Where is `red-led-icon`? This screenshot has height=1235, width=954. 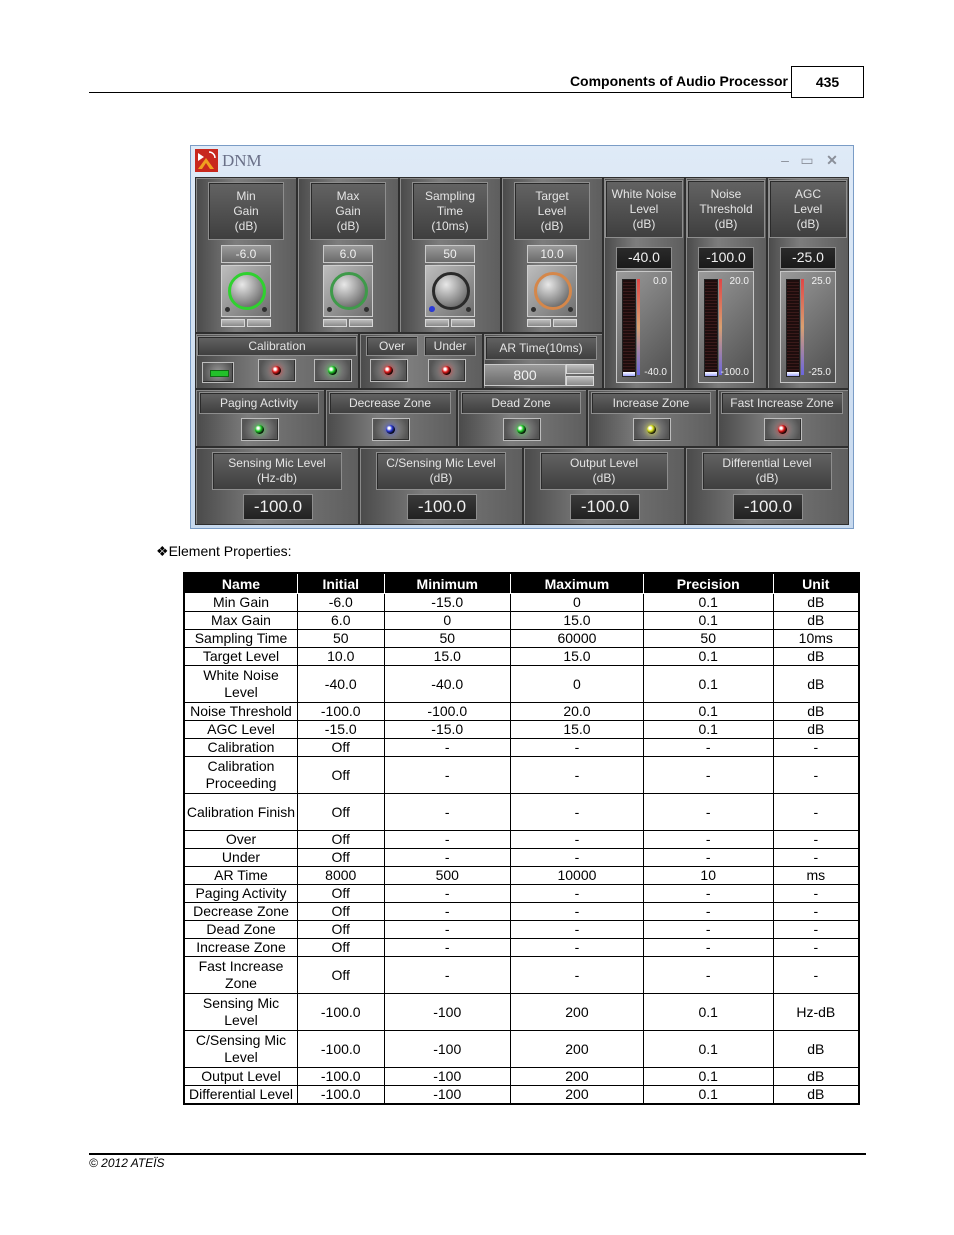
red-led-icon is located at coordinates (388, 370).